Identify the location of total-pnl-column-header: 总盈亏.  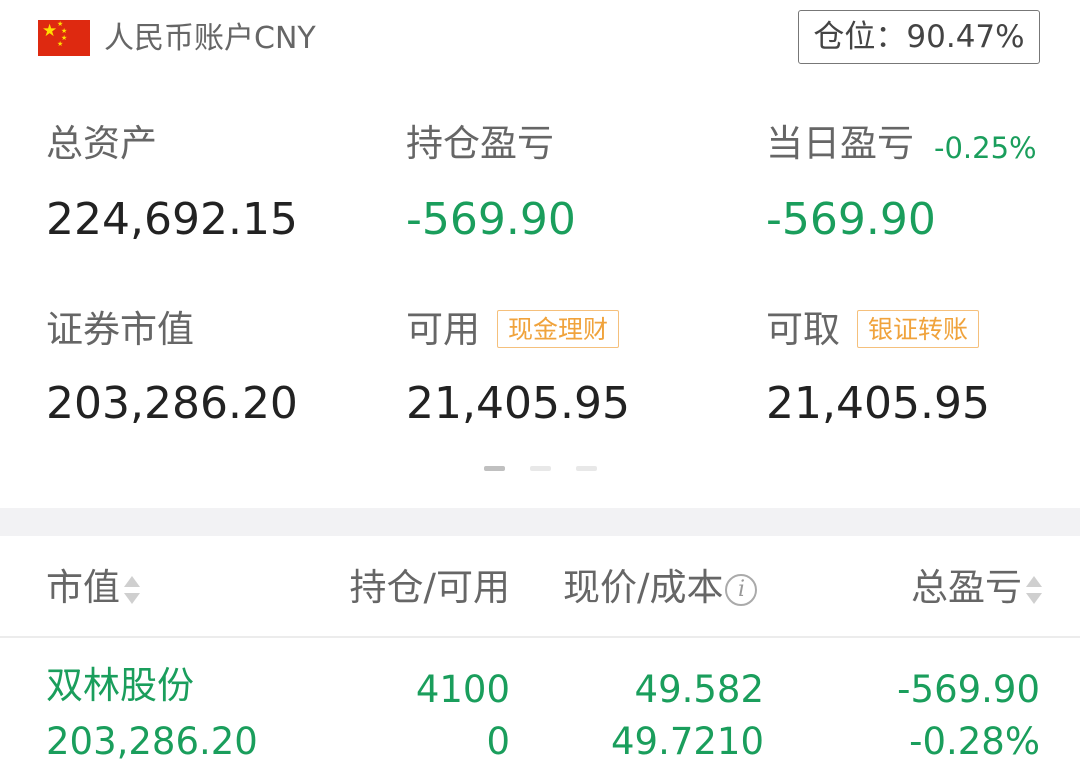
(952, 588).